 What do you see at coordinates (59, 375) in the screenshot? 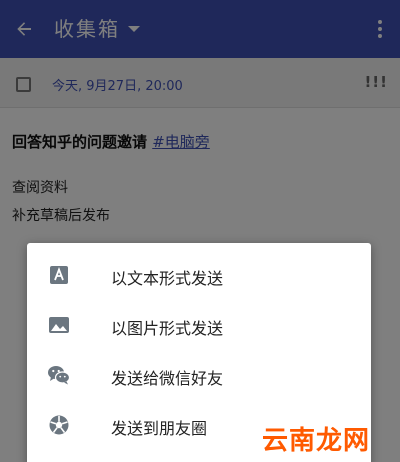
I see `wechat-icon` at bounding box center [59, 375].